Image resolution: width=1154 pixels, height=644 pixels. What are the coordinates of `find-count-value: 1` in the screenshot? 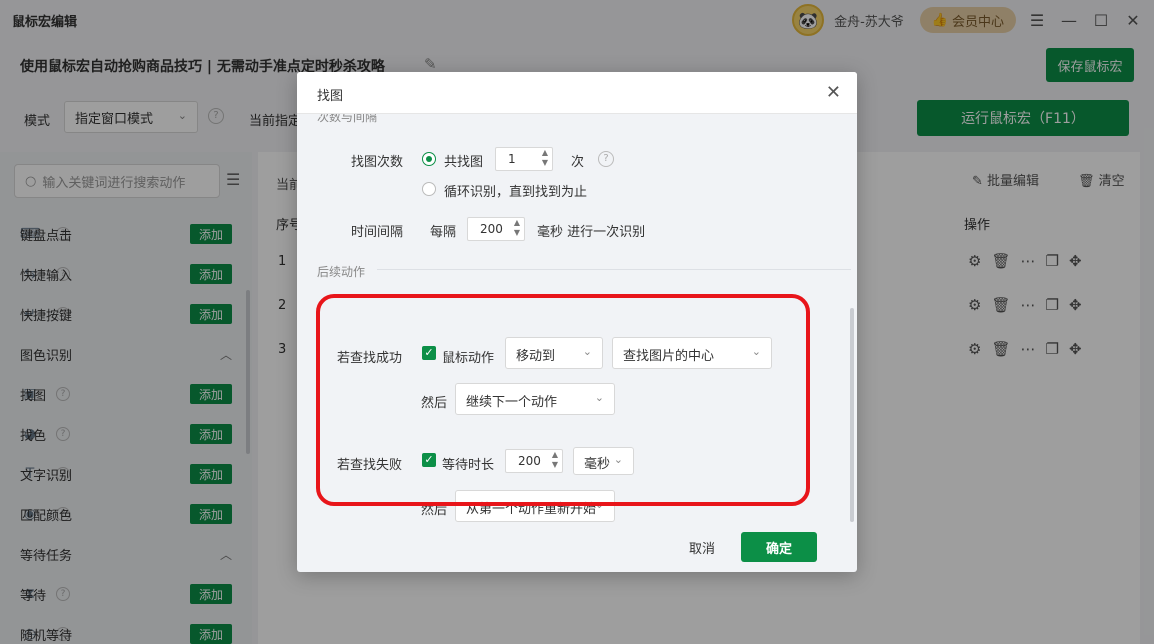 It's located at (512, 159).